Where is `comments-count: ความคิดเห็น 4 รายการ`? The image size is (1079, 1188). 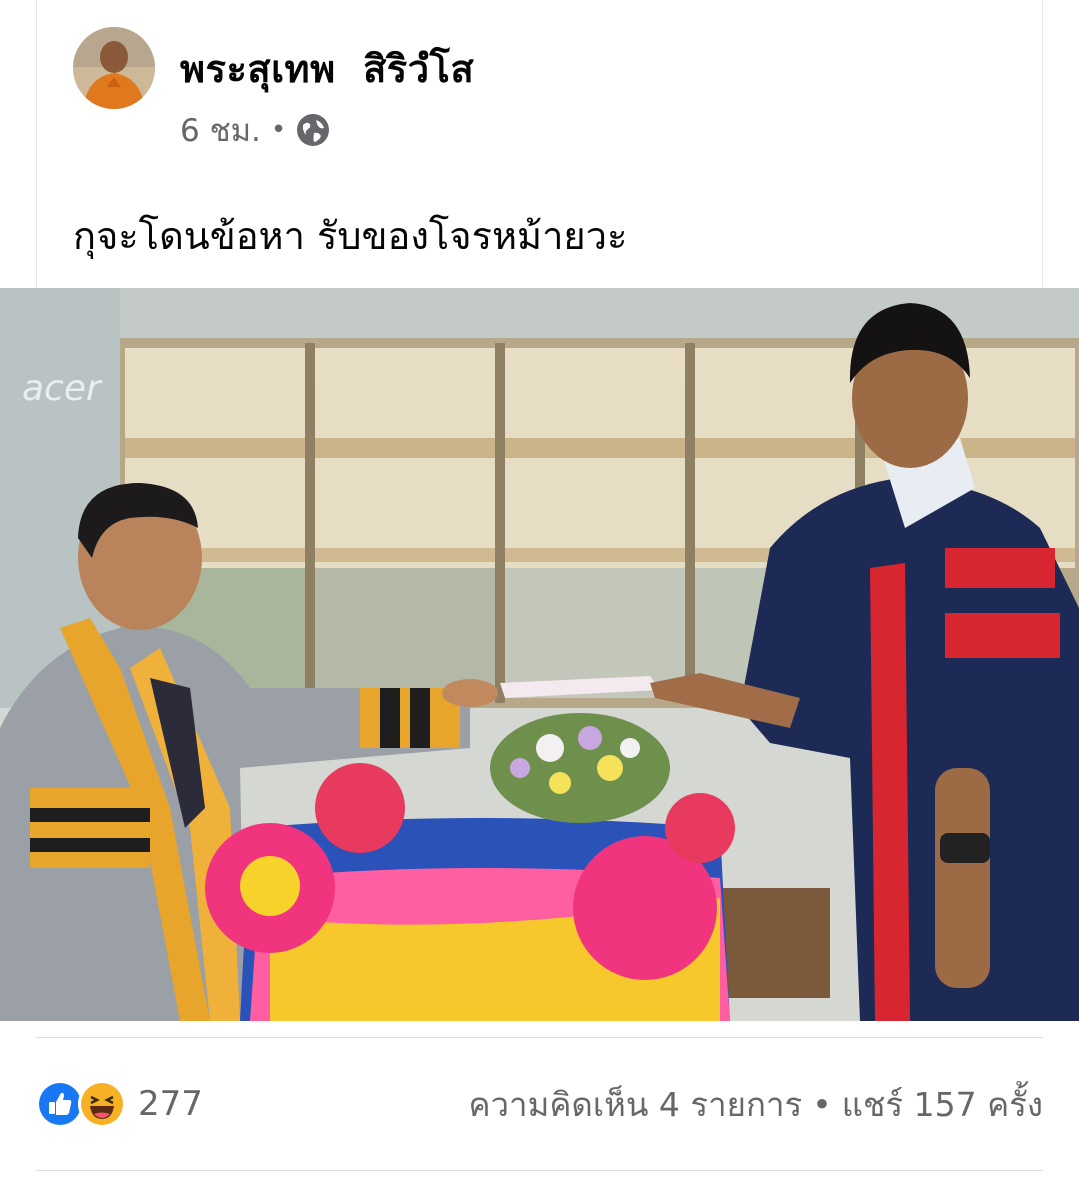 comments-count: ความคิดเห็น 4 รายการ is located at coordinates (635, 1104).